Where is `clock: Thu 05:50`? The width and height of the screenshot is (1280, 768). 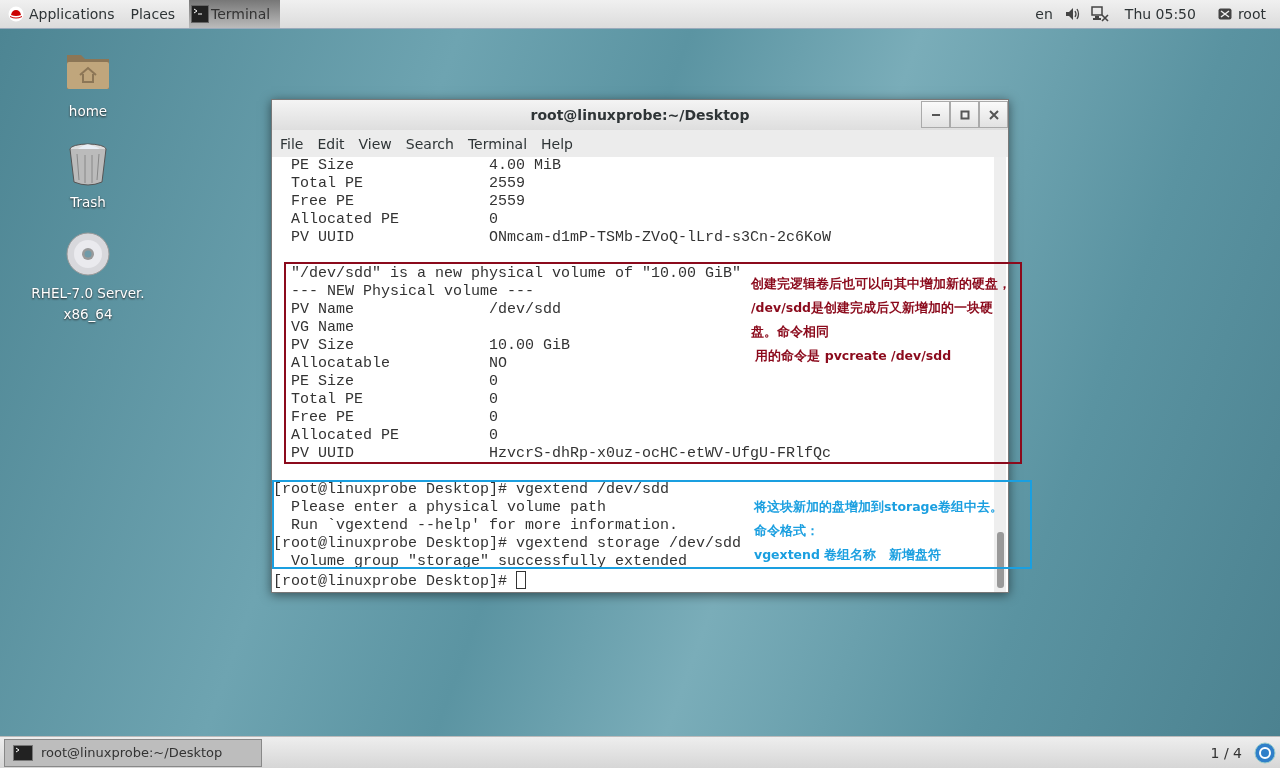
clock: Thu 05:50 is located at coordinates (1160, 14).